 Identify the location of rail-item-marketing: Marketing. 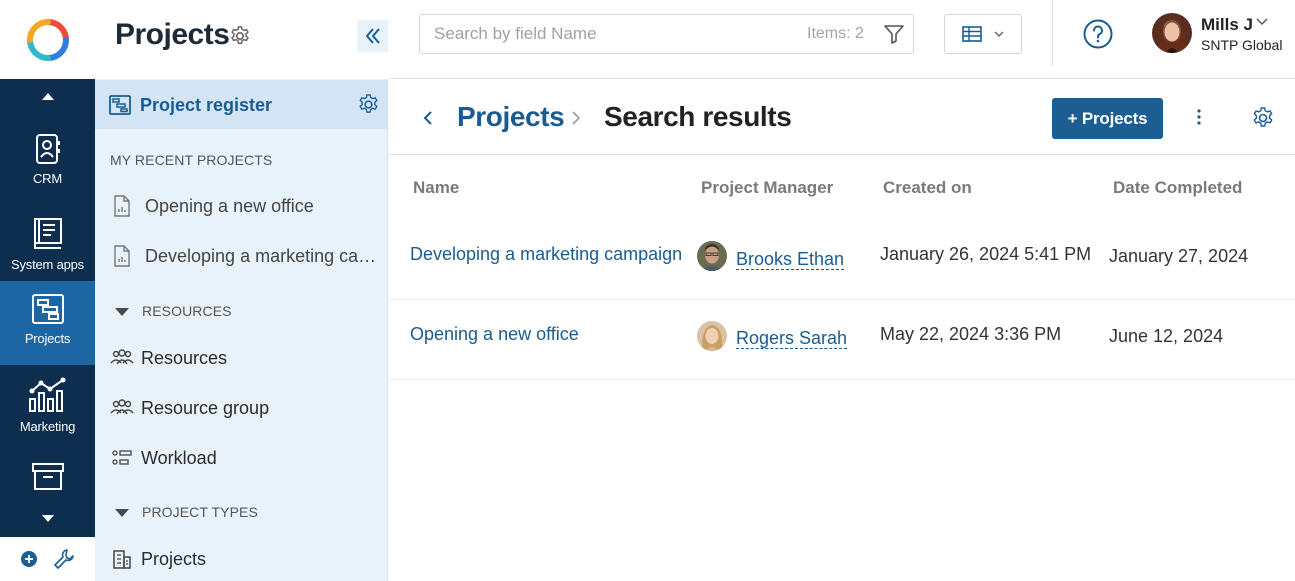
(47, 407).